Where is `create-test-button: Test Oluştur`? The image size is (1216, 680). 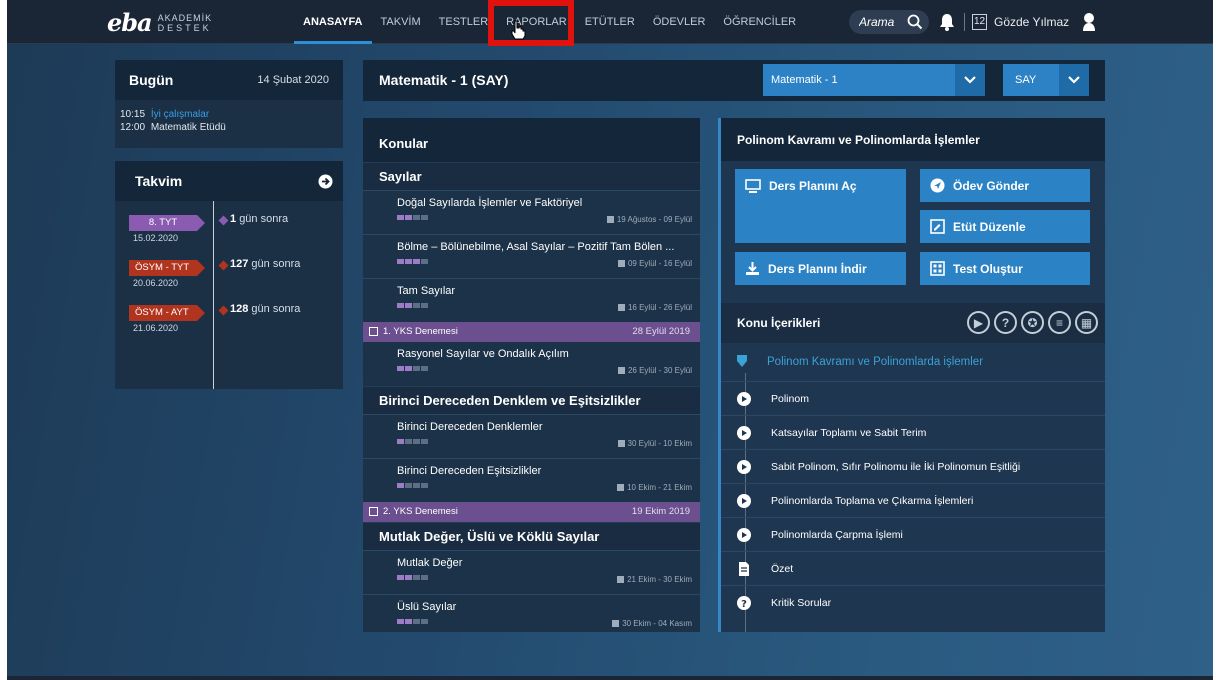 create-test-button: Test Oluştur is located at coordinates (1005, 268).